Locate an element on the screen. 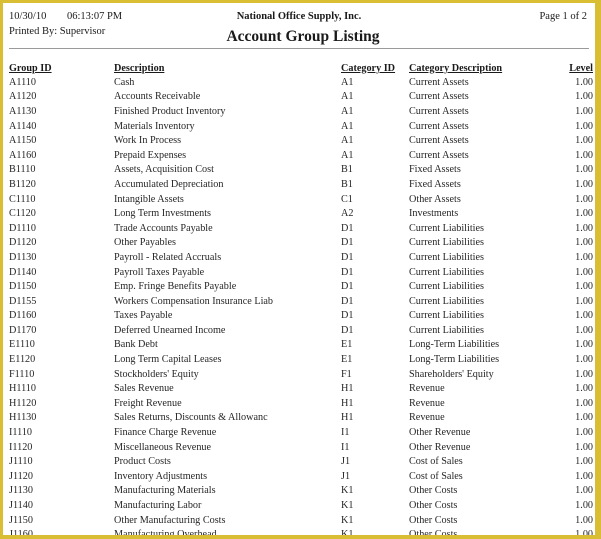 This screenshot has height=539, width=601. description-cell: Assets, Acquisition Cost is located at coordinates (164, 170).